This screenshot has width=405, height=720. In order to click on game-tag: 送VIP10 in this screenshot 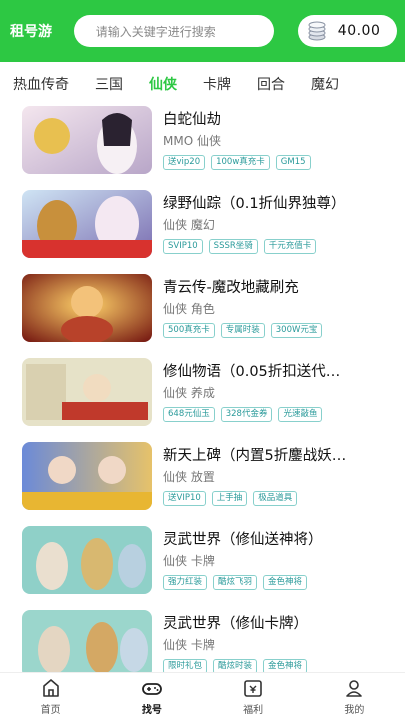, I will do `click(184, 498)`.